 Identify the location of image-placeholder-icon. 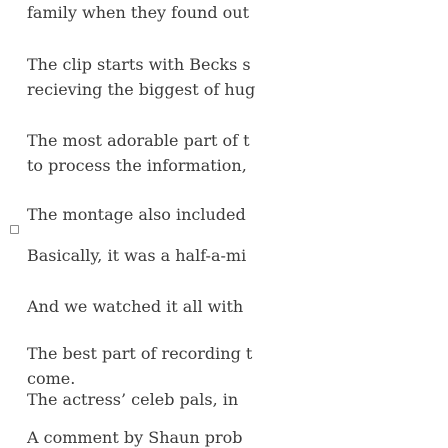
(14, 229).